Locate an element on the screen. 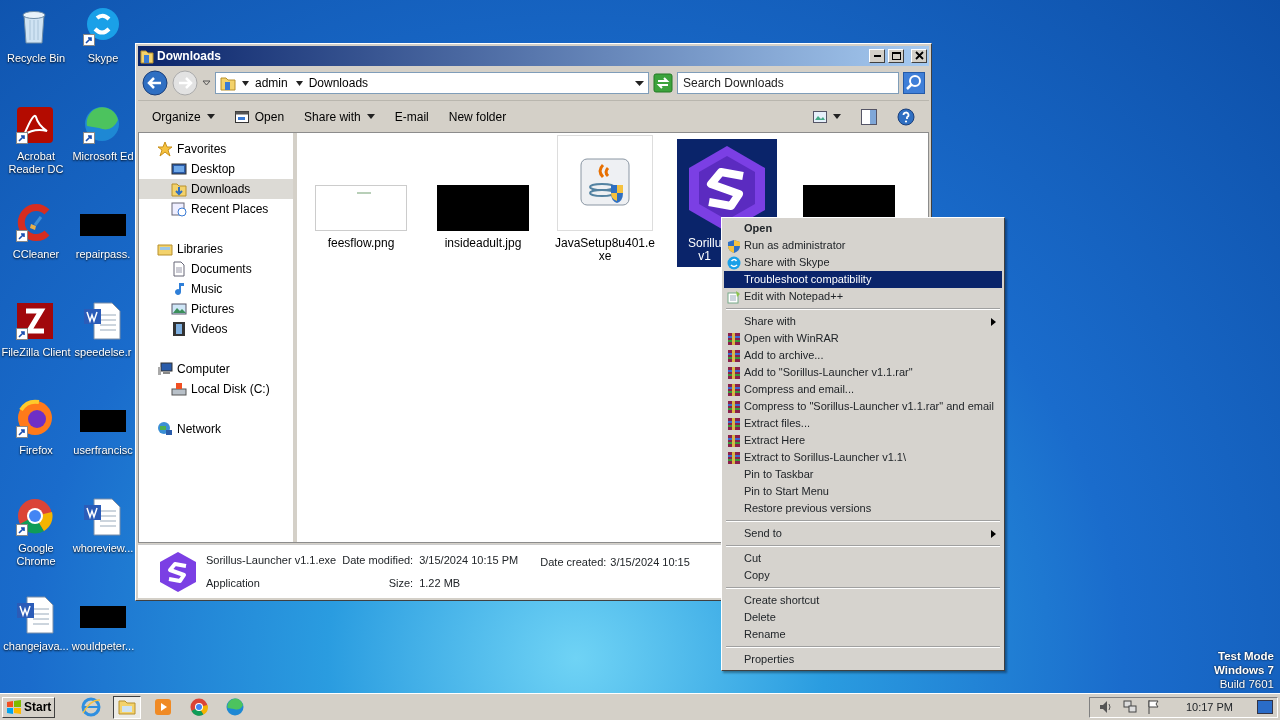  nav-item: Desktop is located at coordinates (216, 169).